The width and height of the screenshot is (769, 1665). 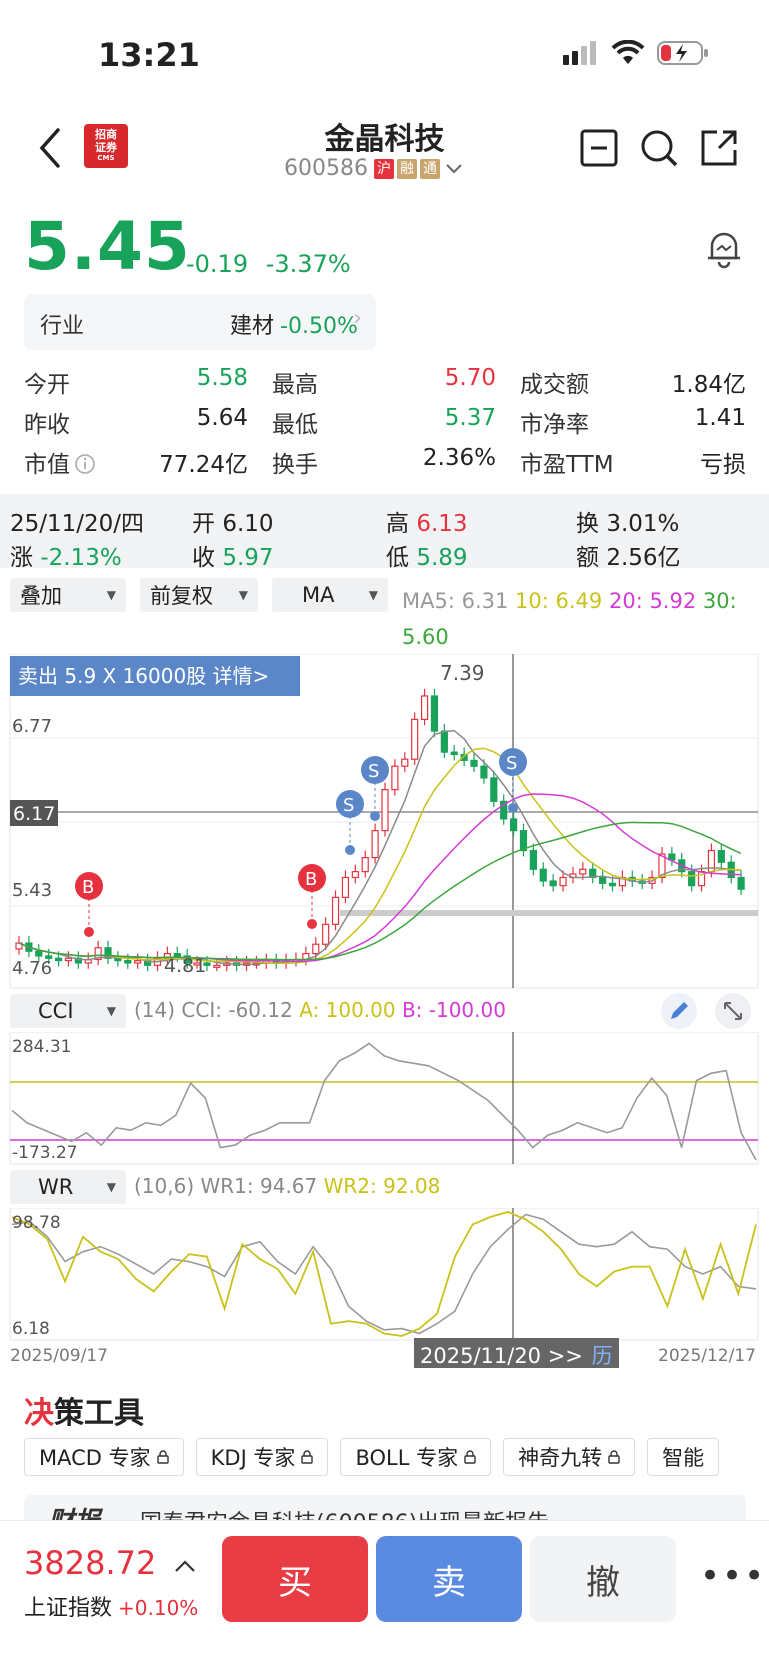 I want to click on sell-button: 卖, so click(x=449, y=1579).